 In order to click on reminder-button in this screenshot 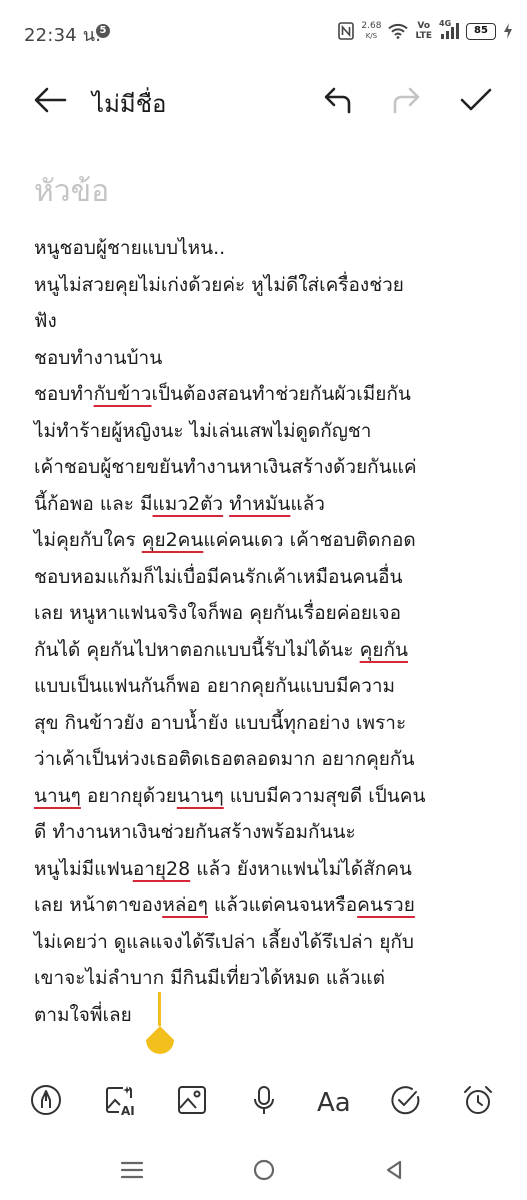, I will do `click(478, 1100)`.